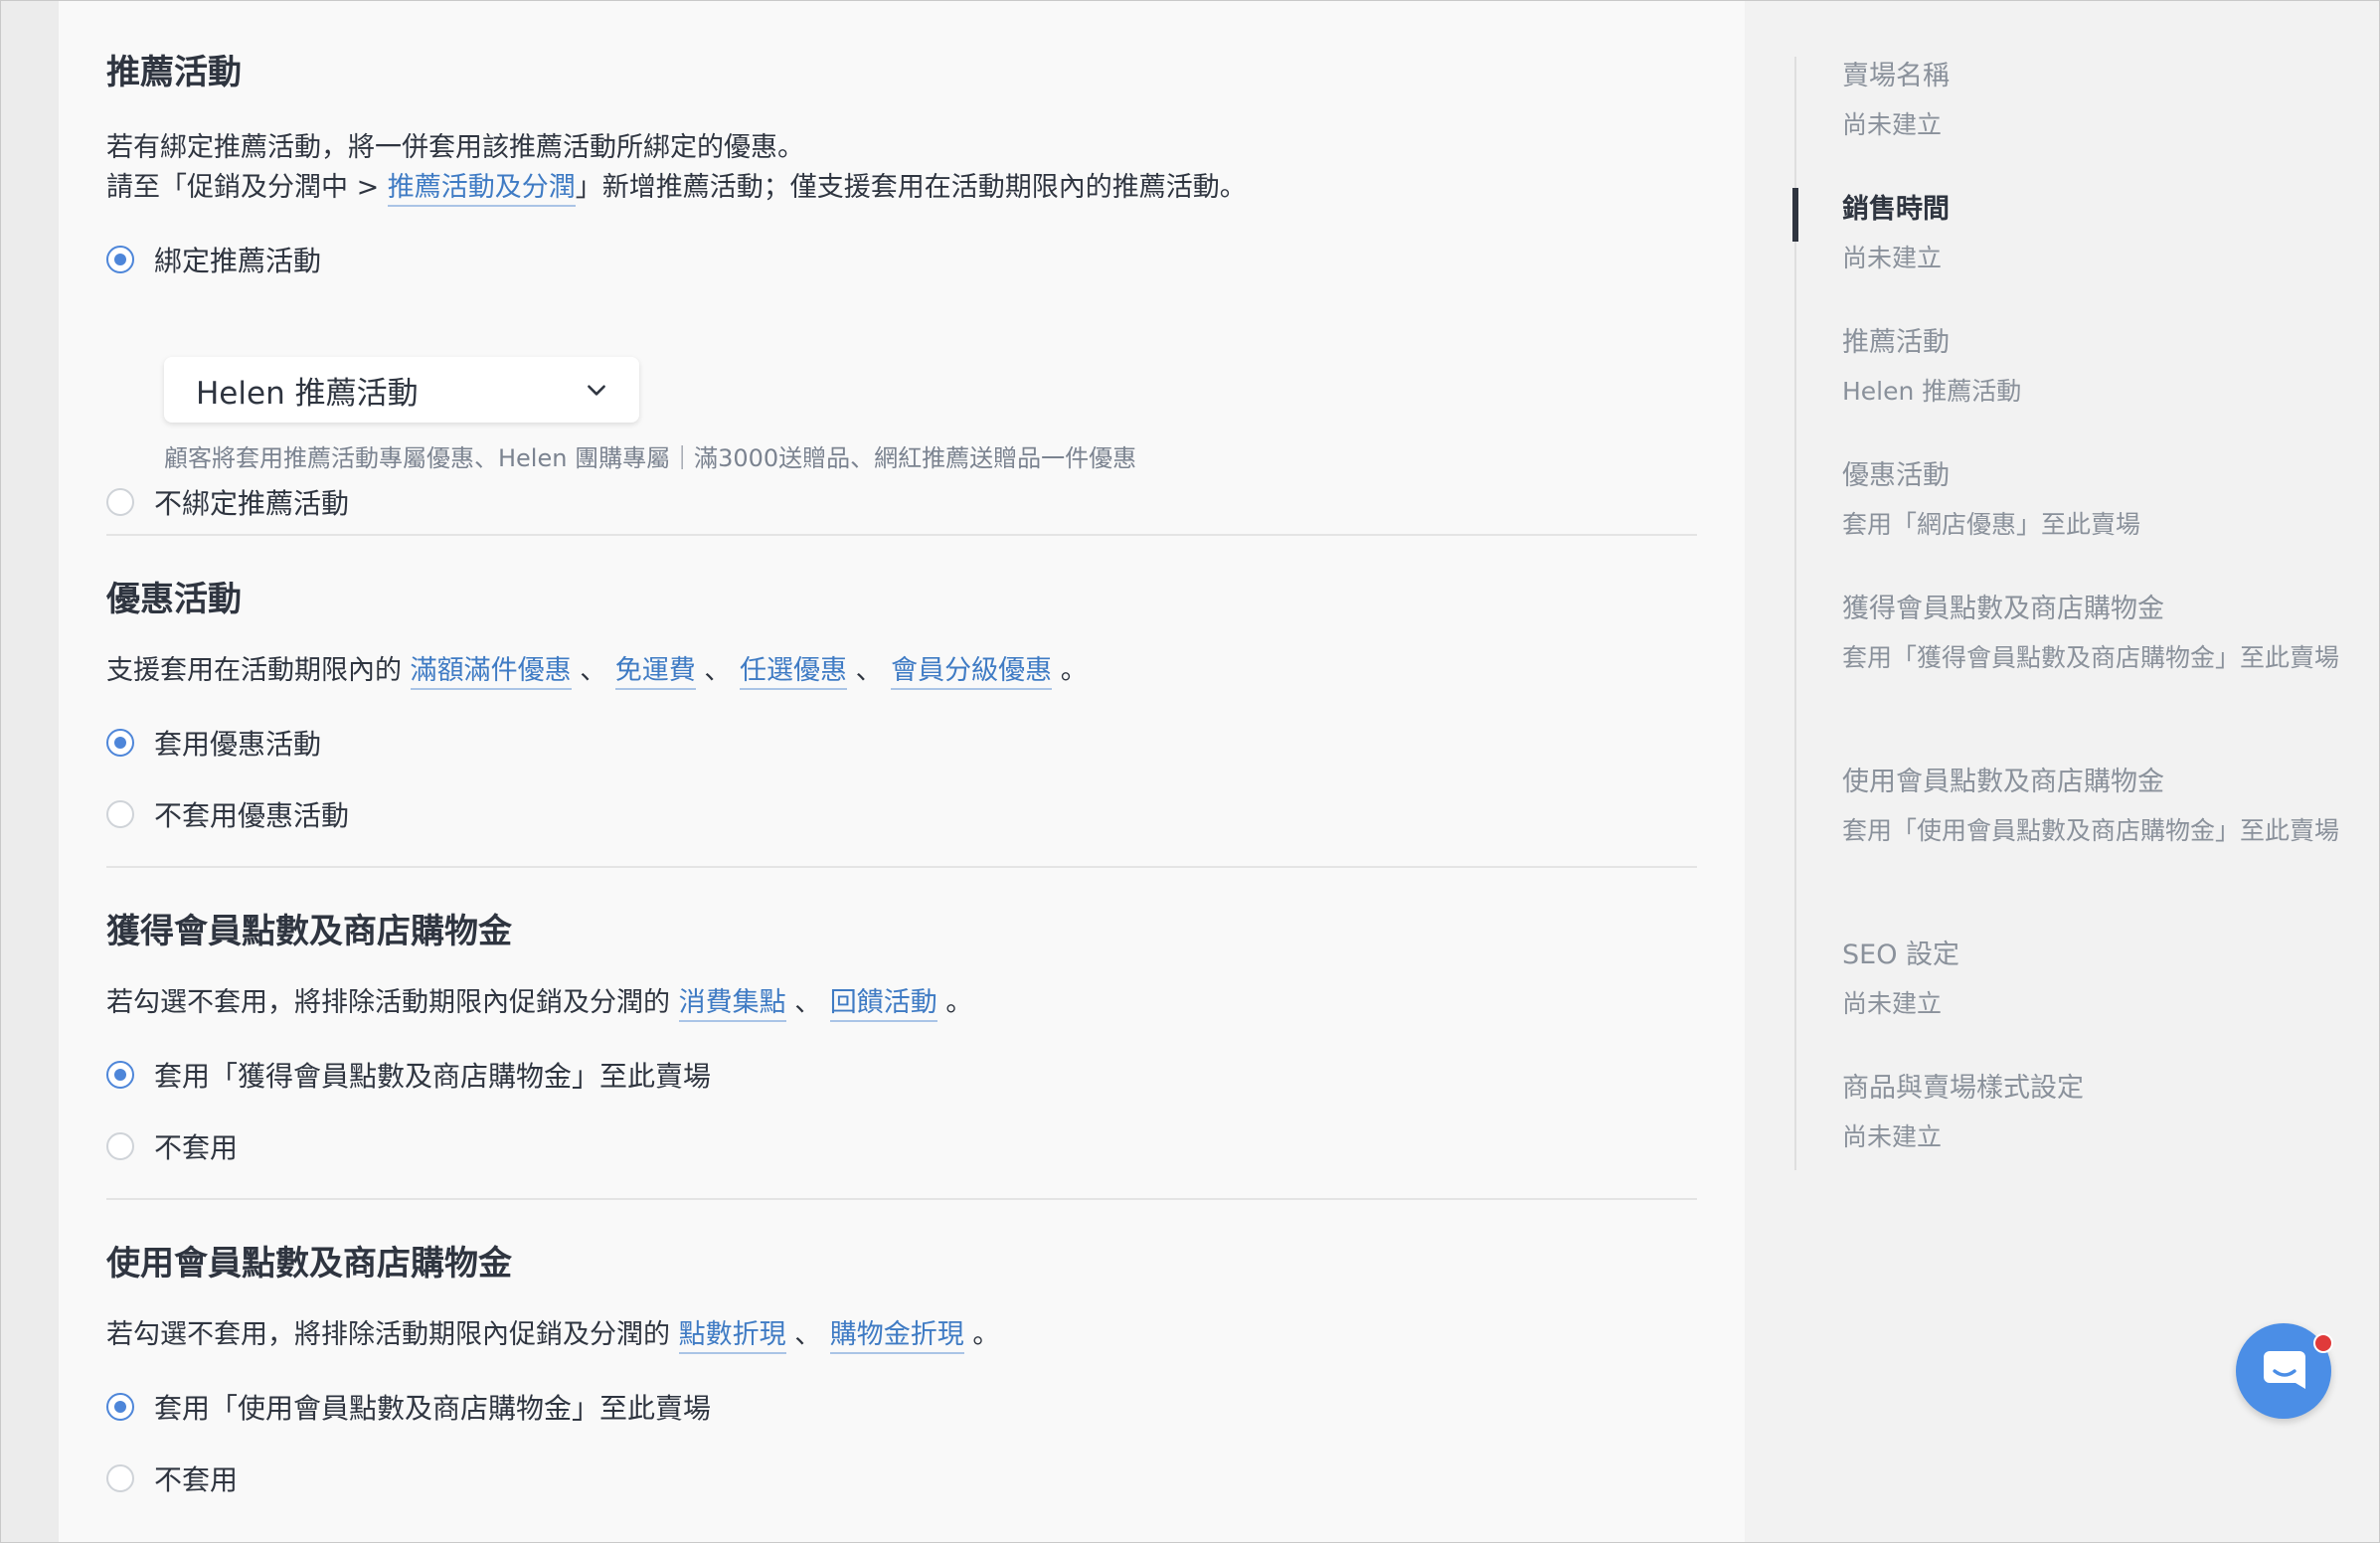 The image size is (2380, 1543). What do you see at coordinates (258, 671) in the screenshot?
I see `promotion-desc-prefix: 支援套用在活動期限內的` at bounding box center [258, 671].